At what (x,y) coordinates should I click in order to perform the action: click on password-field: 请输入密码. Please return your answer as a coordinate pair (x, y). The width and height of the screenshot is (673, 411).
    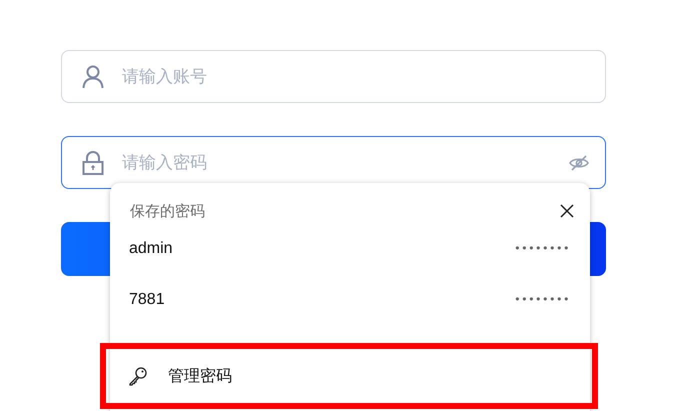
    Looking at the image, I should click on (333, 162).